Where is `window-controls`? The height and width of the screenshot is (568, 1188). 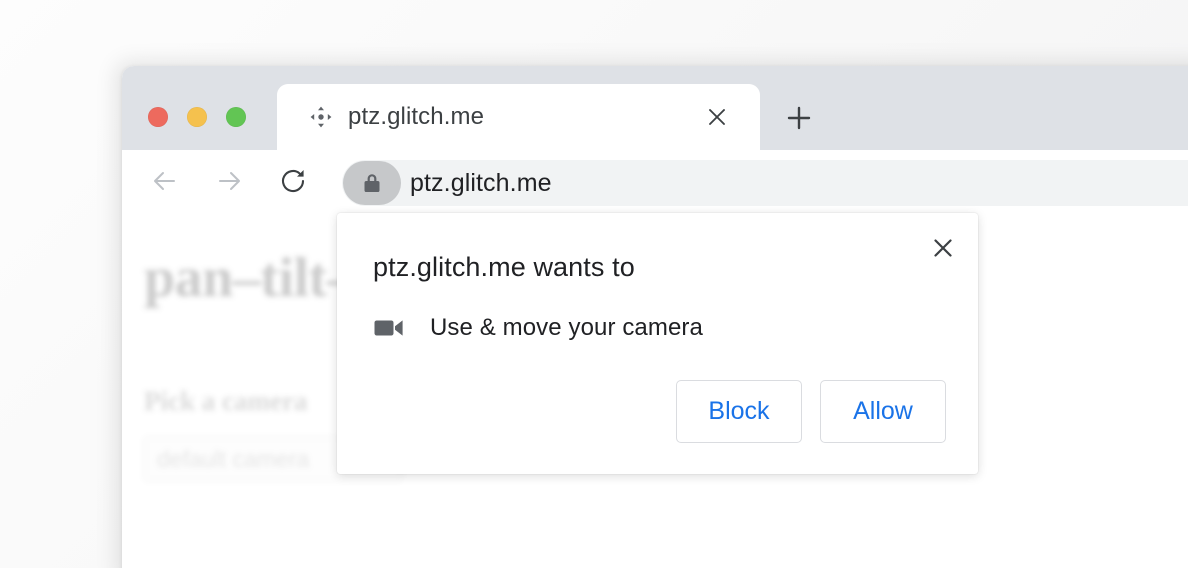 window-controls is located at coordinates (197, 117).